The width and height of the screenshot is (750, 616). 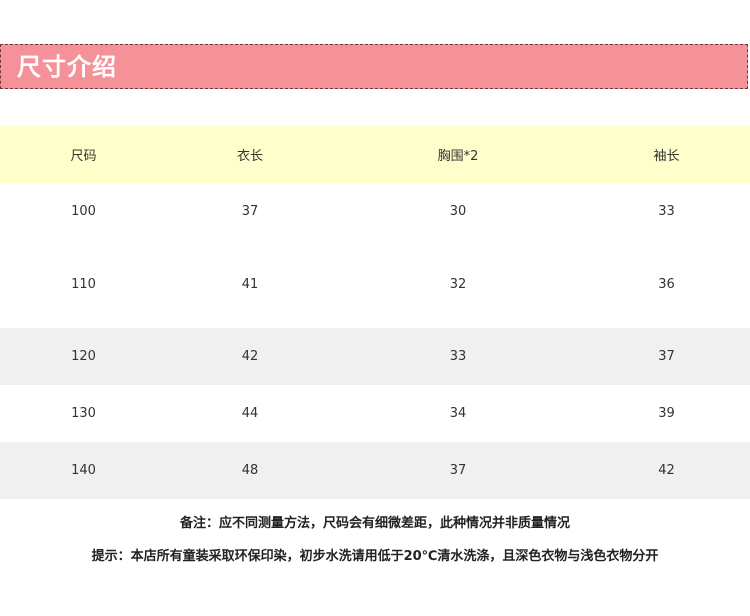 What do you see at coordinates (375, 356) in the screenshot?
I see `table-row: 120 42 33 37` at bounding box center [375, 356].